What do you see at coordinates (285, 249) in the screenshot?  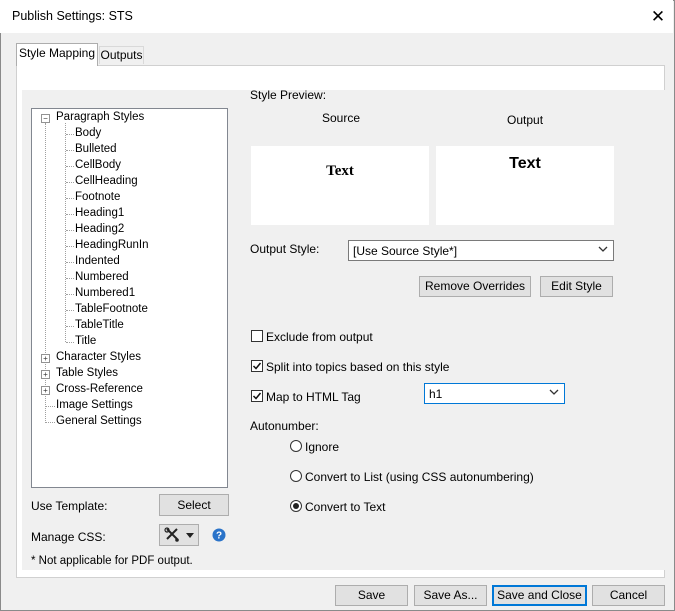 I see `output-style-label: Output Style:` at bounding box center [285, 249].